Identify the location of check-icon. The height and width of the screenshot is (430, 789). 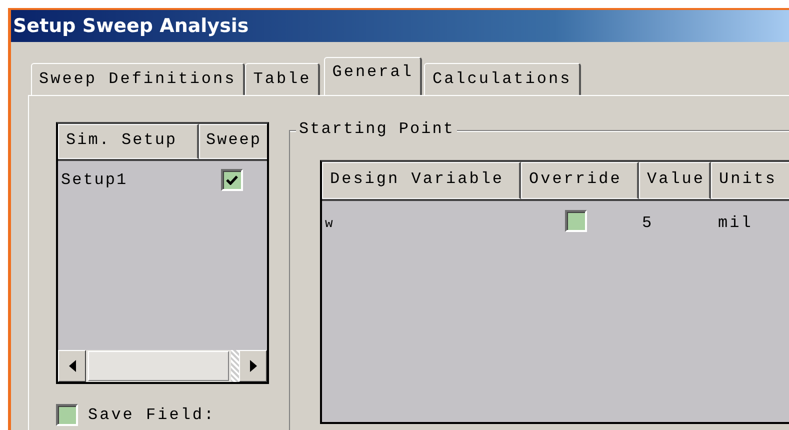
(232, 180).